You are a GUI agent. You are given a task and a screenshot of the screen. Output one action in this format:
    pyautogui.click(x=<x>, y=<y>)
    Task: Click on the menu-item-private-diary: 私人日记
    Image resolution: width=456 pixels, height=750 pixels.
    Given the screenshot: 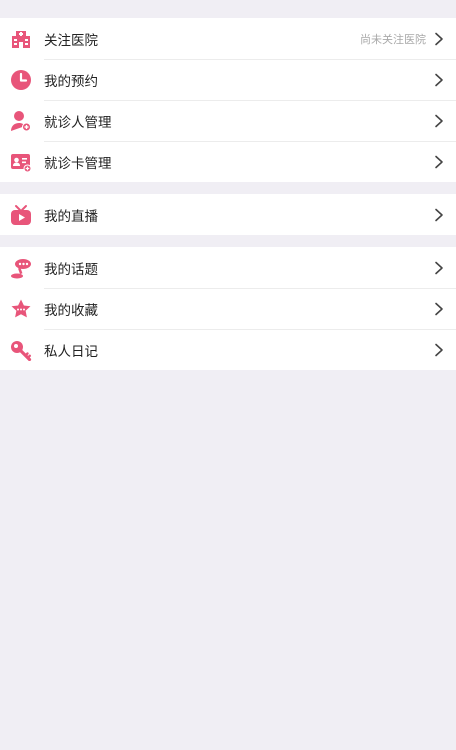 What is the action you would take?
    pyautogui.click(x=228, y=349)
    